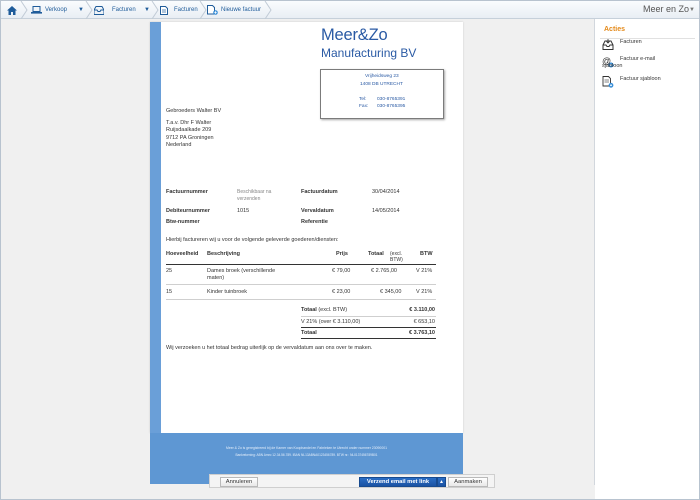 The image size is (700, 500). What do you see at coordinates (615, 29) in the screenshot?
I see `actions-title: Acties` at bounding box center [615, 29].